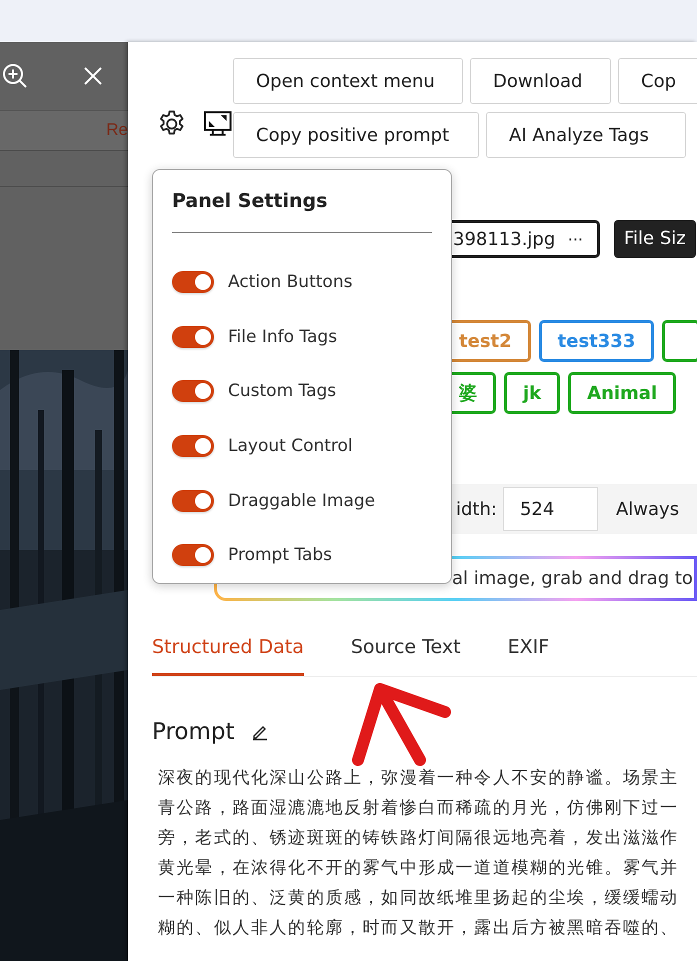  I want to click on custom-tag, so click(679, 341).